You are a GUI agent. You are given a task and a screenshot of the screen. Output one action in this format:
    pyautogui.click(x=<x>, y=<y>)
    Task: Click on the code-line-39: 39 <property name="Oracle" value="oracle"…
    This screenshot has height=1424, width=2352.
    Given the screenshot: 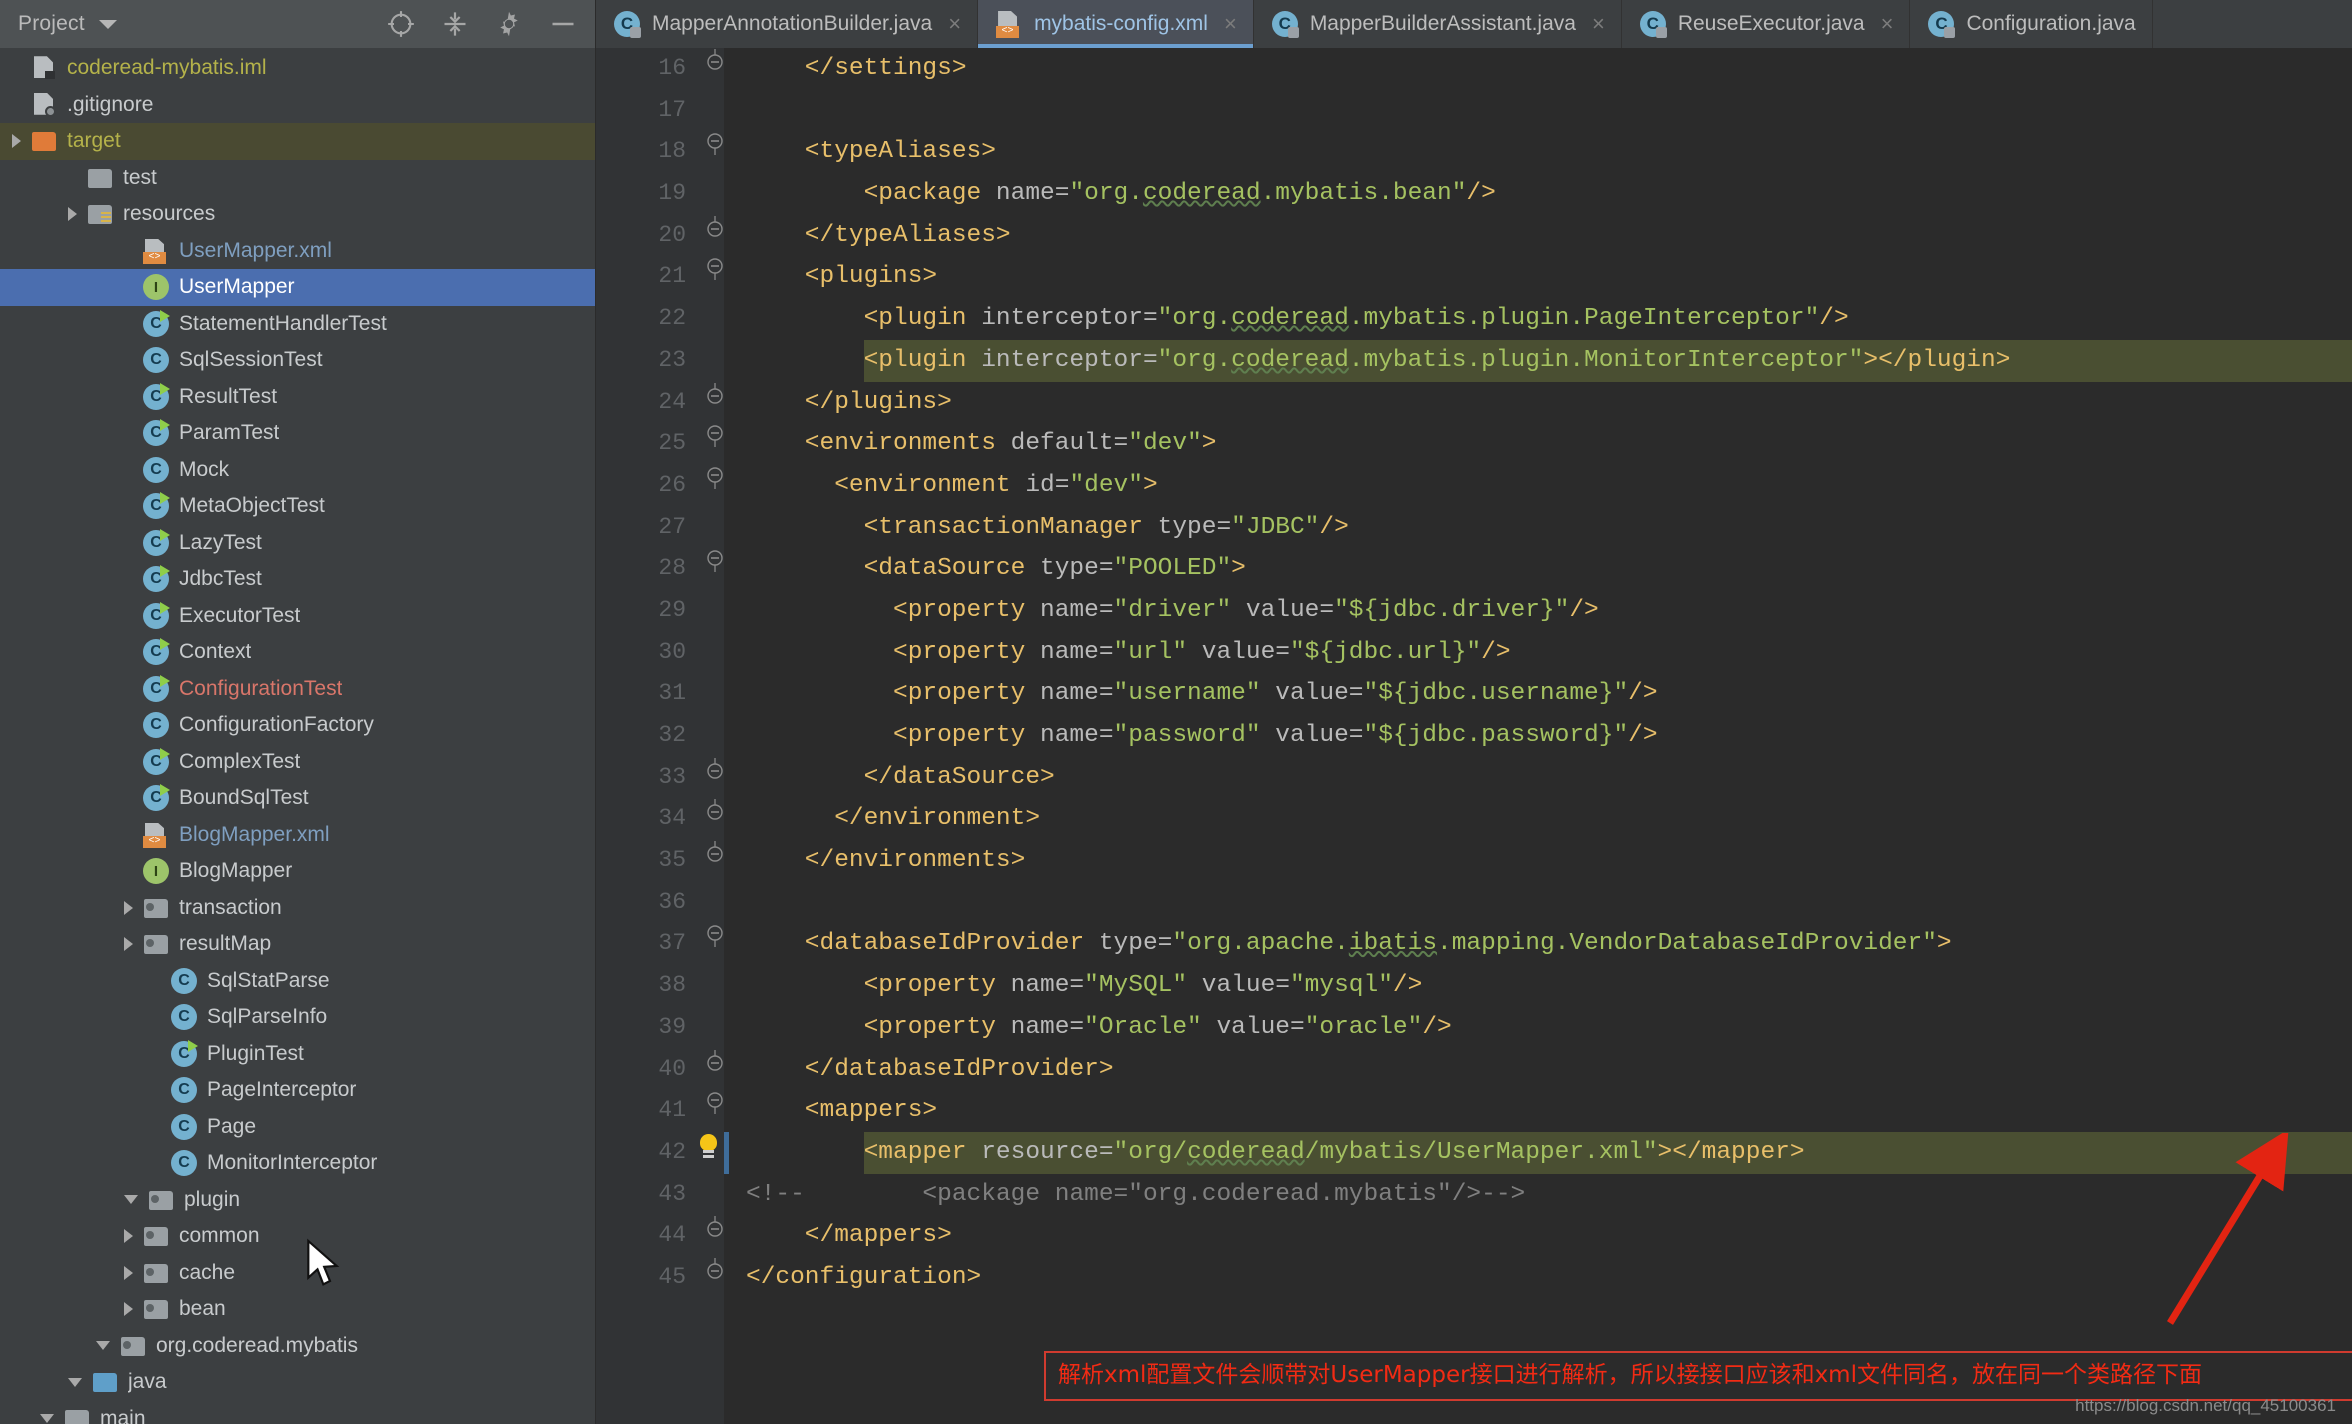 What is the action you would take?
    pyautogui.click(x=1474, y=1028)
    